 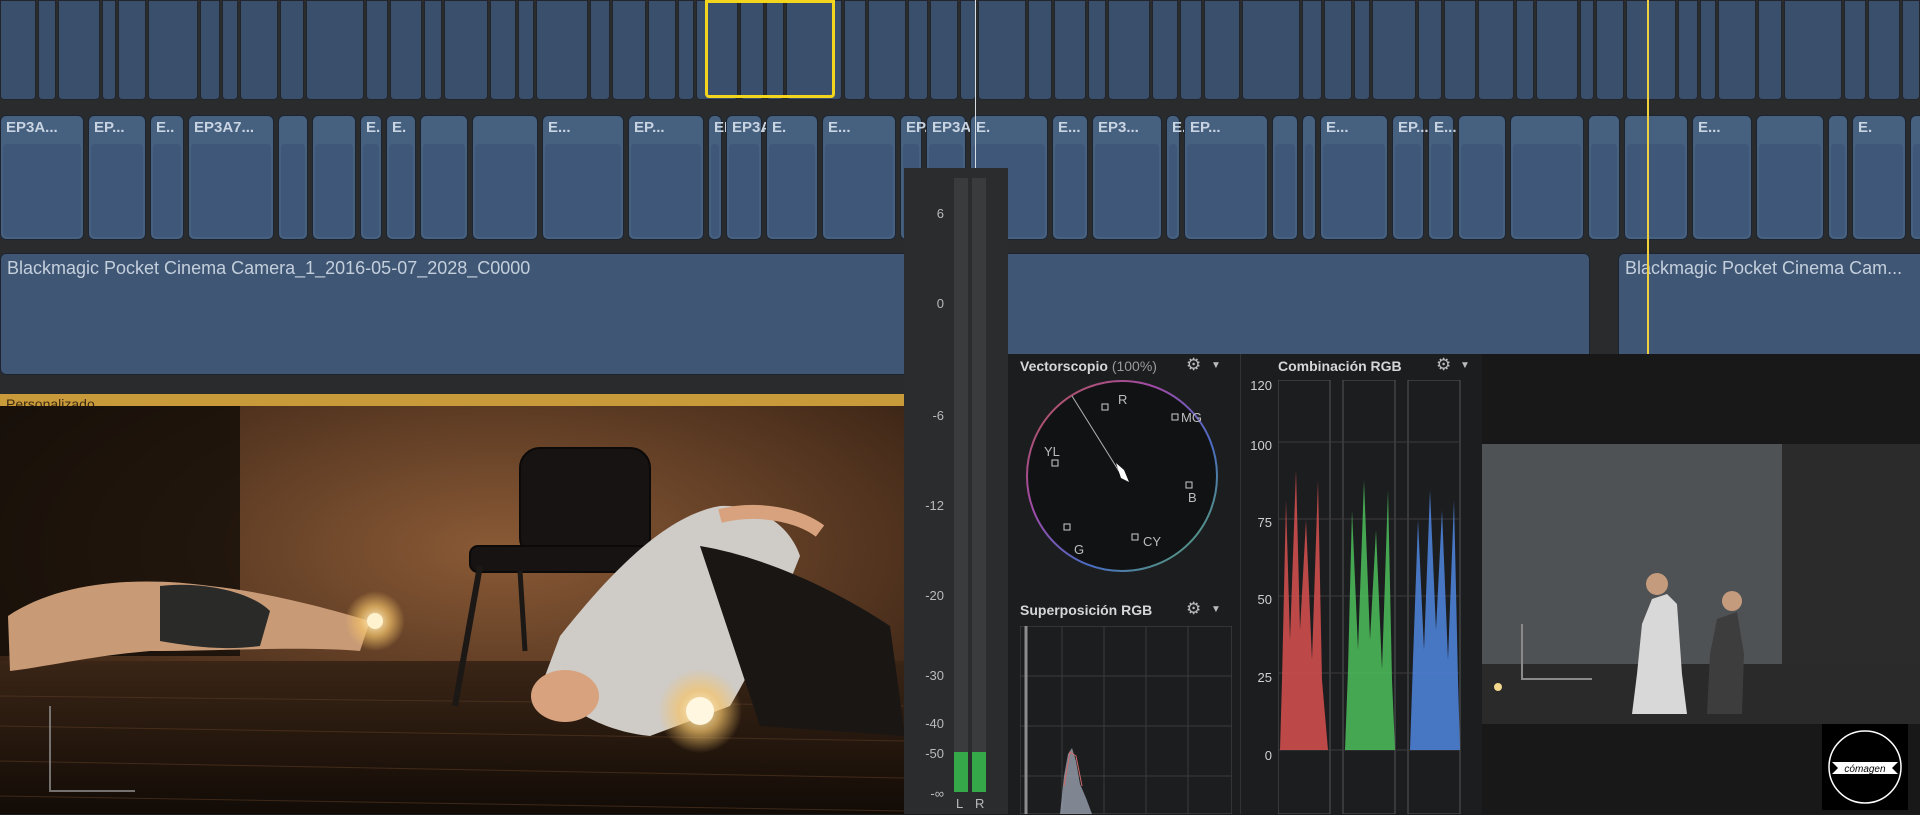 What do you see at coordinates (1124, 706) in the screenshot?
I see `rgb-overlay-scope: Superposición RGB ⚙ ▼` at bounding box center [1124, 706].